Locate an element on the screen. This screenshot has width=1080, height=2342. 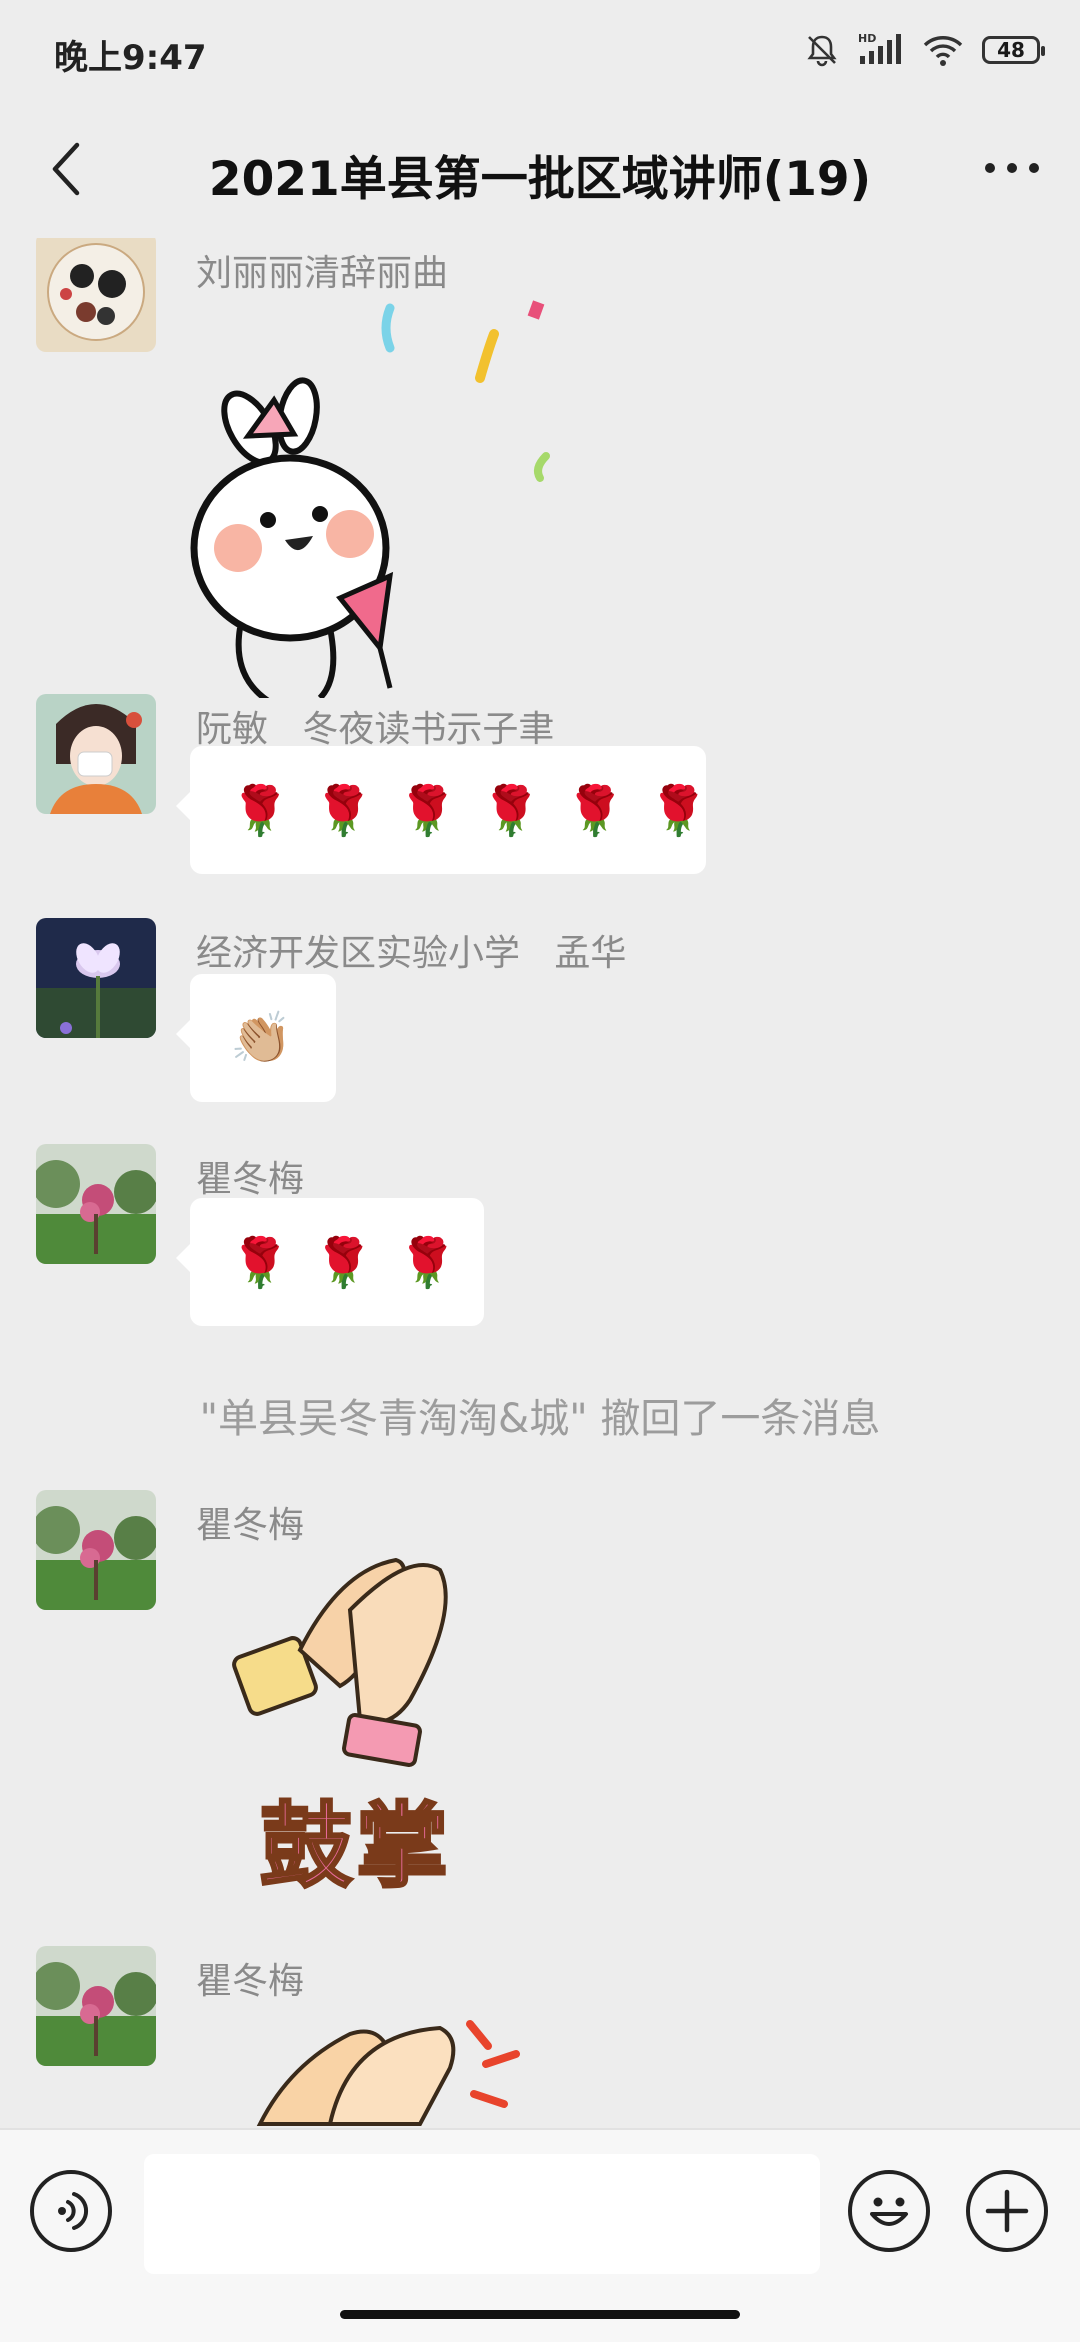
battery-icon: 48 is located at coordinates (1013, 50).